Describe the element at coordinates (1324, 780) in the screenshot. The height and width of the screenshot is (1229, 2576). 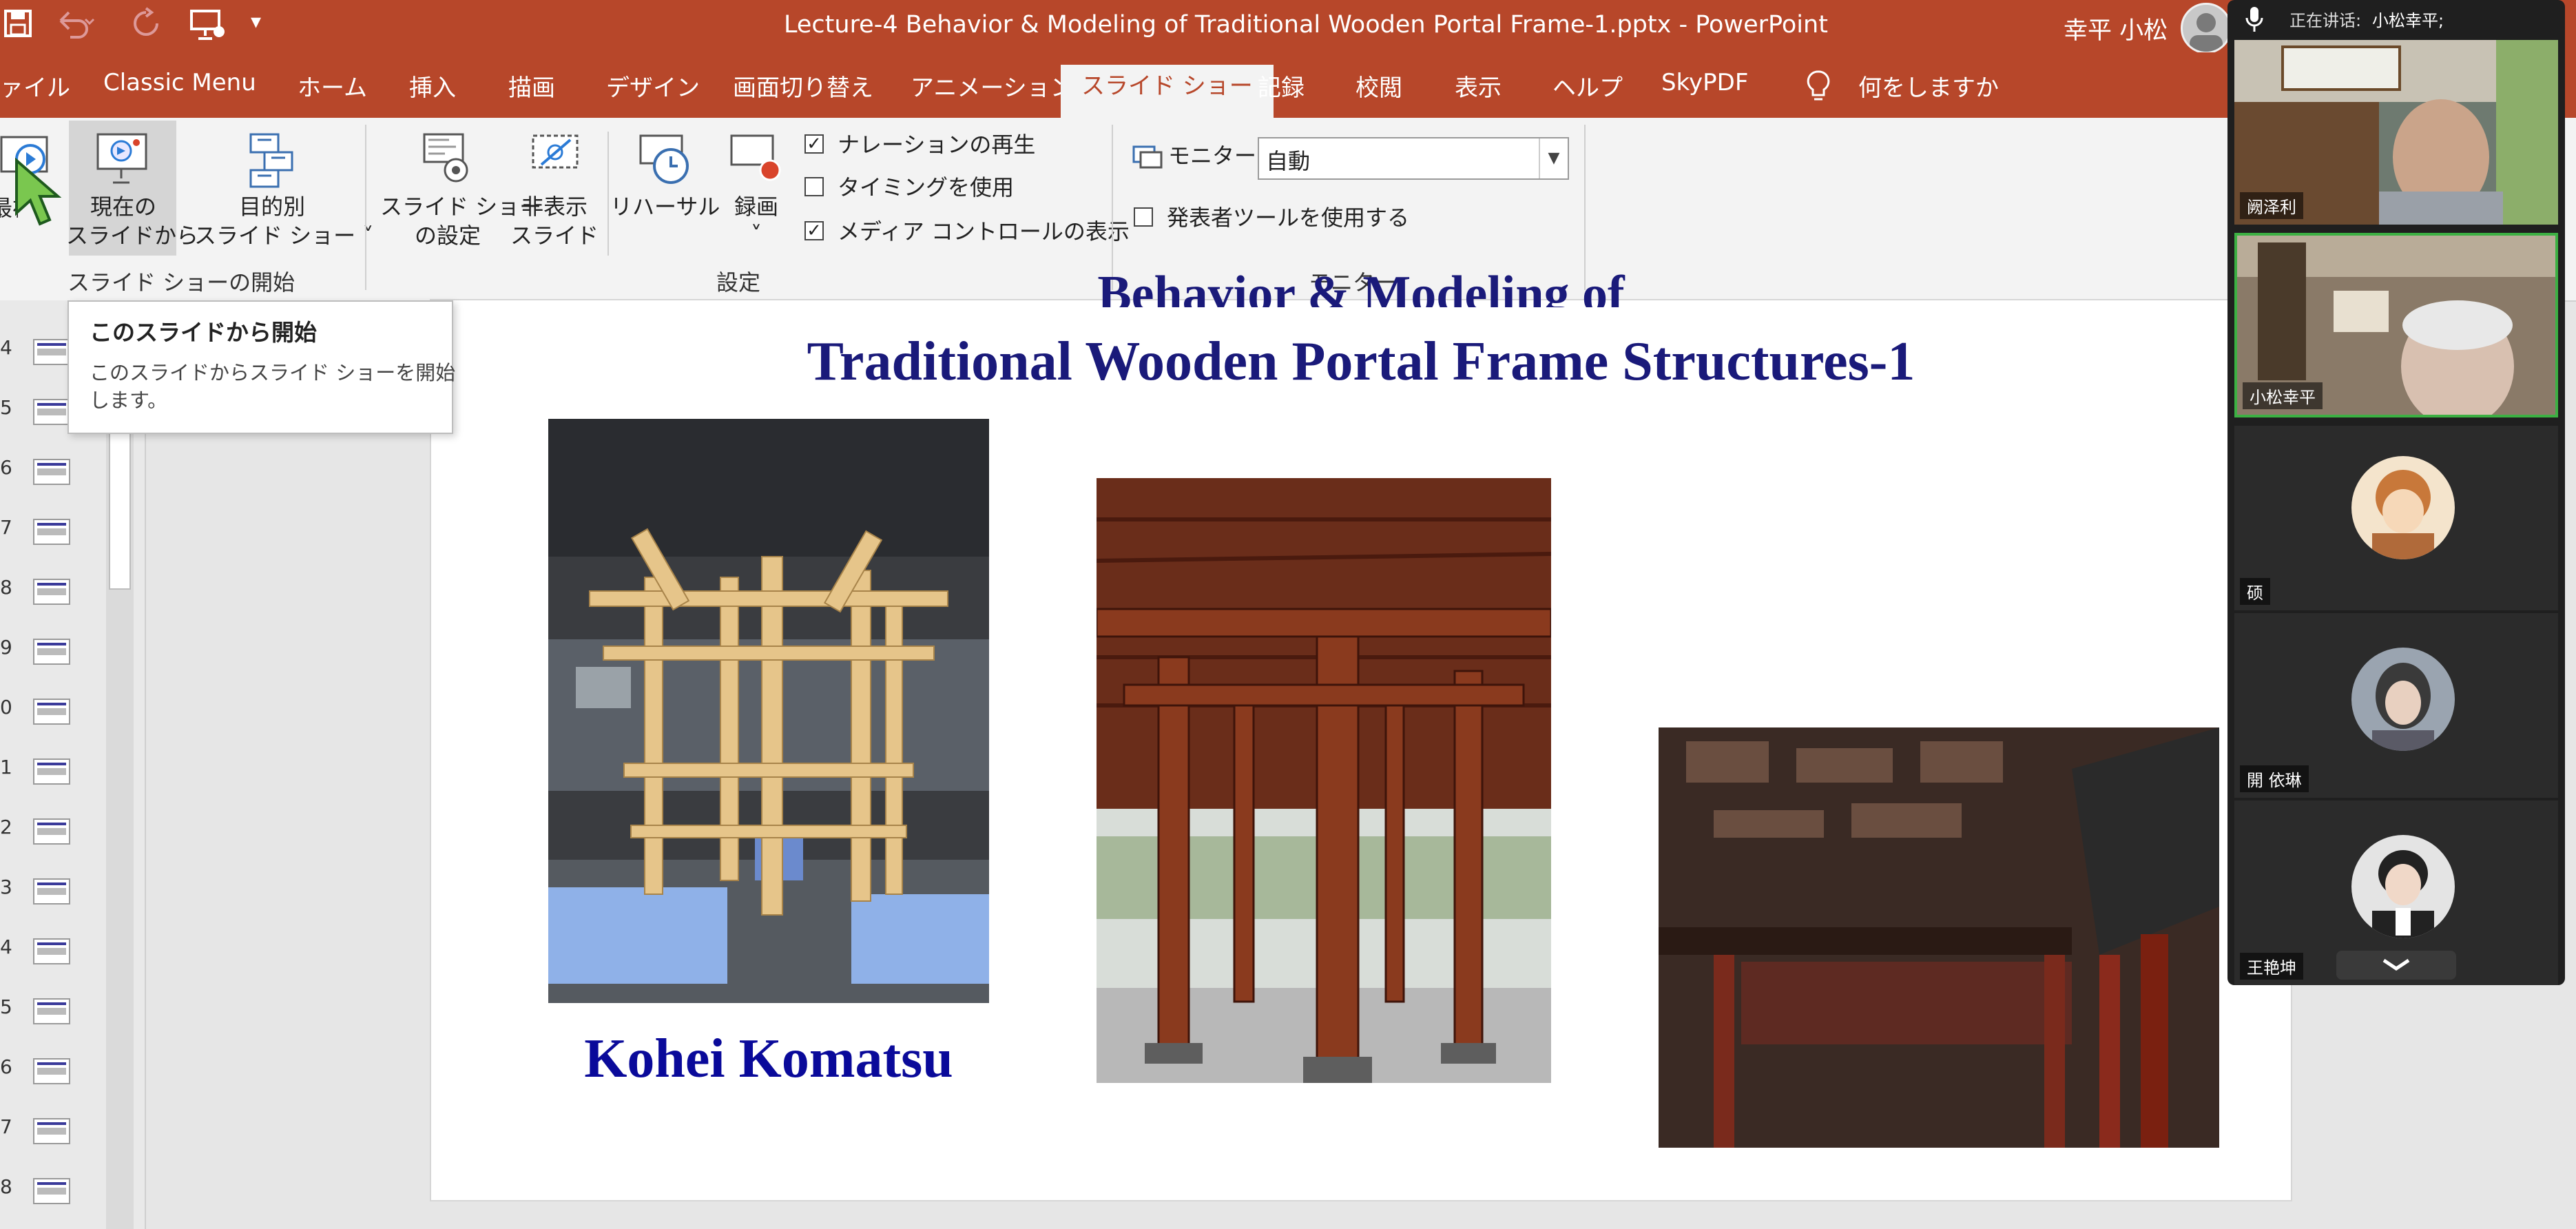
I see `photo-wooden-pavilion` at that location.